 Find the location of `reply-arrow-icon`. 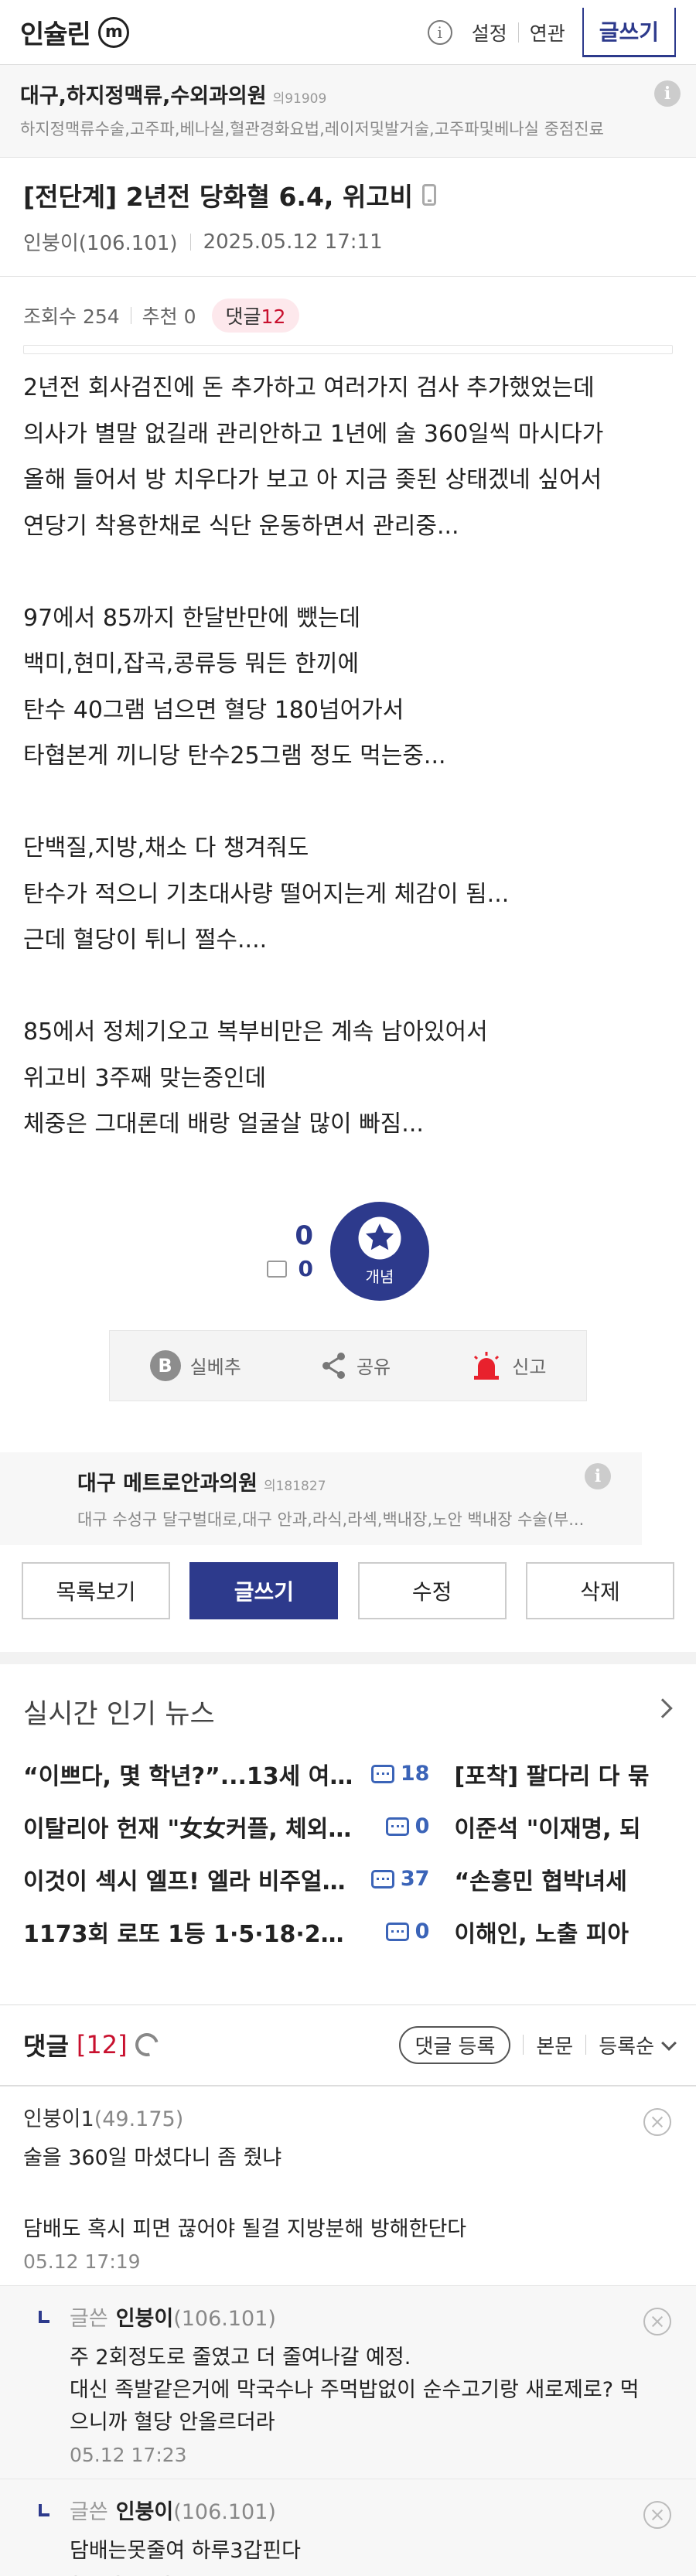

reply-arrow-icon is located at coordinates (44, 2317).